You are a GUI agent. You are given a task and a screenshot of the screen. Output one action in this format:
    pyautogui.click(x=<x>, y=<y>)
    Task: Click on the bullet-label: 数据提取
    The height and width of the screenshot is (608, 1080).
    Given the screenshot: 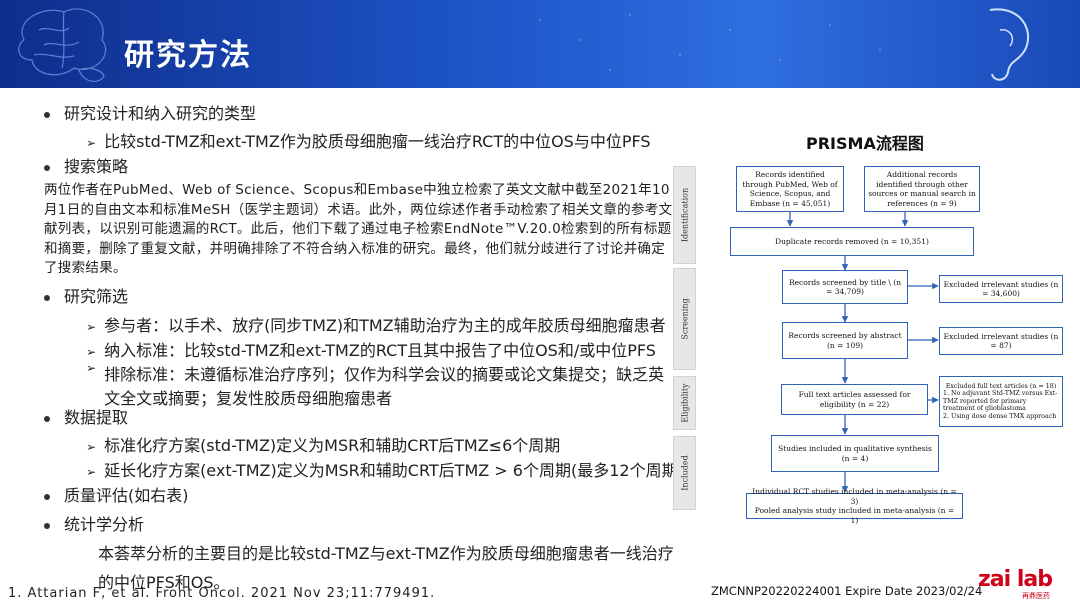 What is the action you would take?
    pyautogui.click(x=96, y=417)
    